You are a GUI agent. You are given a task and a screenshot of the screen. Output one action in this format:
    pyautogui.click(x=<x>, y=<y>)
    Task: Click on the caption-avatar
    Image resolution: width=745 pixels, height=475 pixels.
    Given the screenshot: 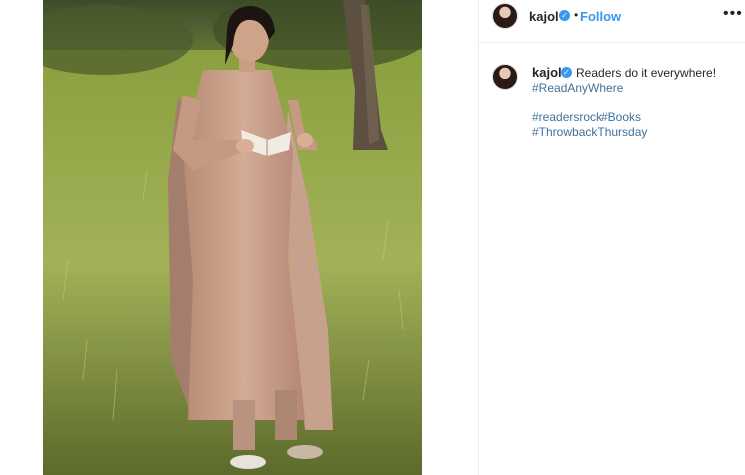 What is the action you would take?
    pyautogui.click(x=505, y=77)
    